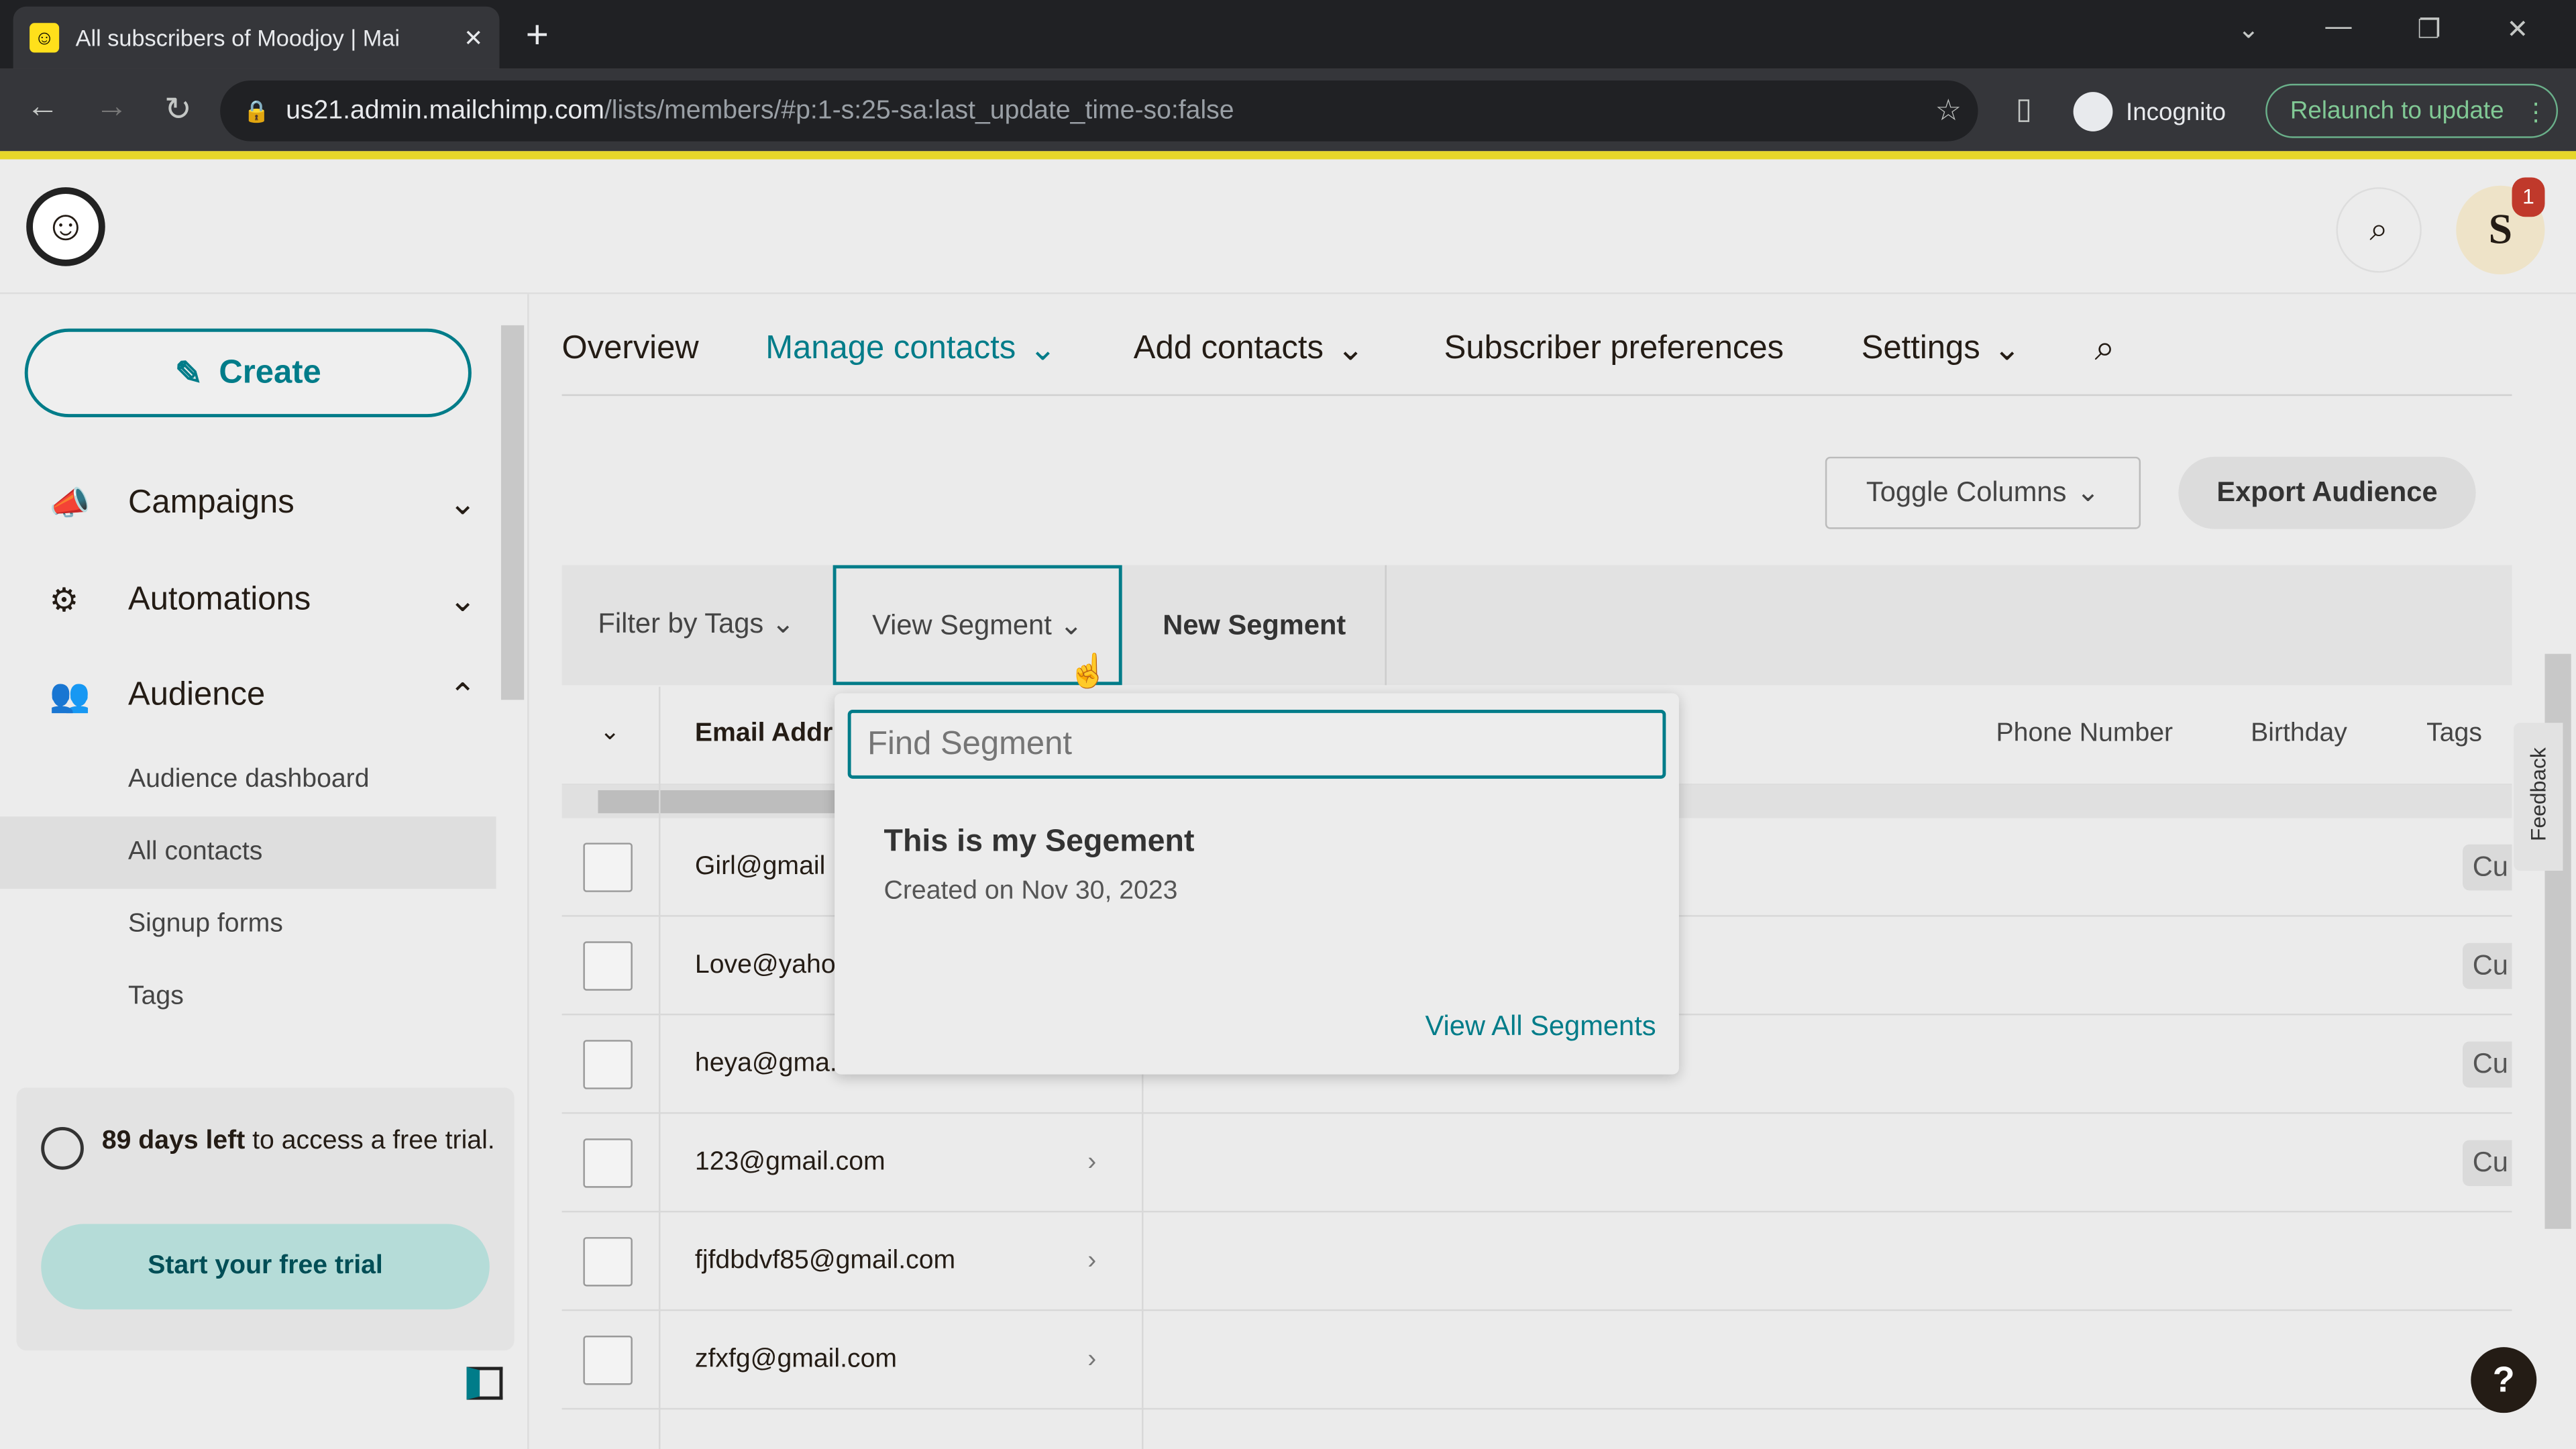  Describe the element at coordinates (256, 110) in the screenshot. I see `lock-icon: 🔒` at that location.